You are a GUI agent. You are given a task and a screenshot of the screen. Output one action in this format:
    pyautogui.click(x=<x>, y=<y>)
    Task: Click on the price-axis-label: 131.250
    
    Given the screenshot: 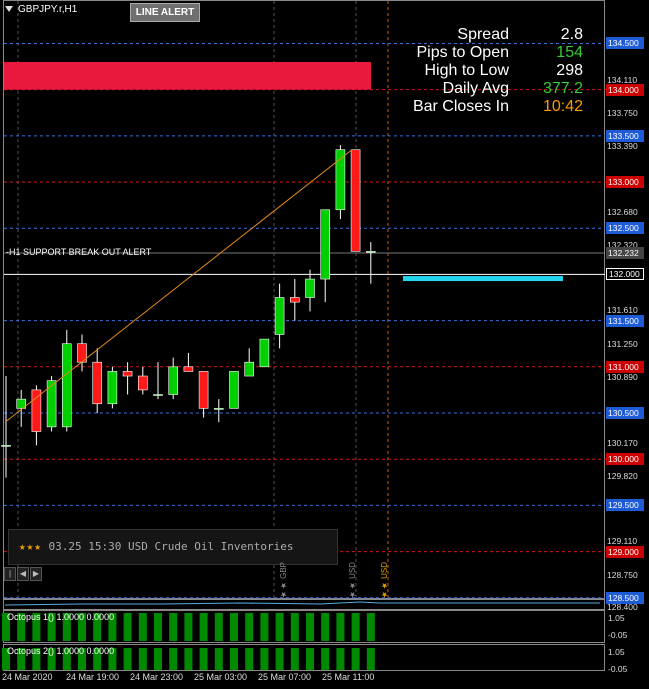 What is the action you would take?
    pyautogui.click(x=622, y=343)
    